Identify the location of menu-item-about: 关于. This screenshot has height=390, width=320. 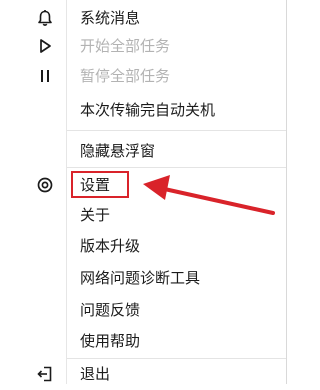
(143, 215).